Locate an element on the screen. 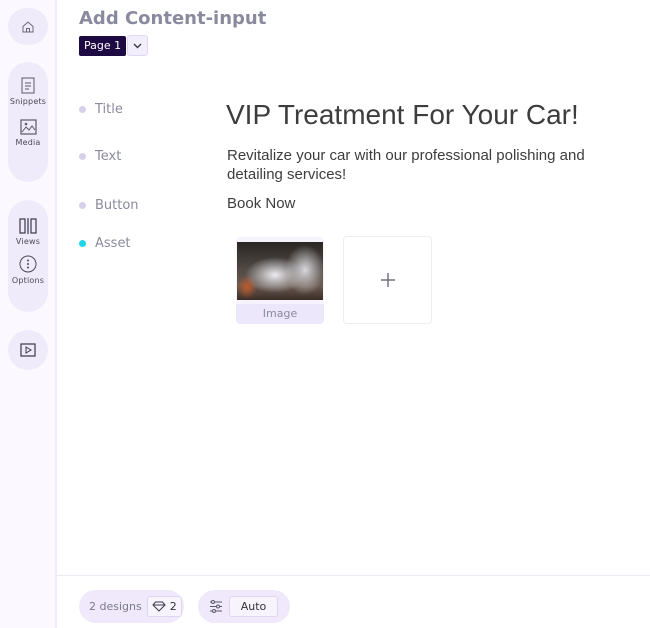  home-icon is located at coordinates (28, 26).